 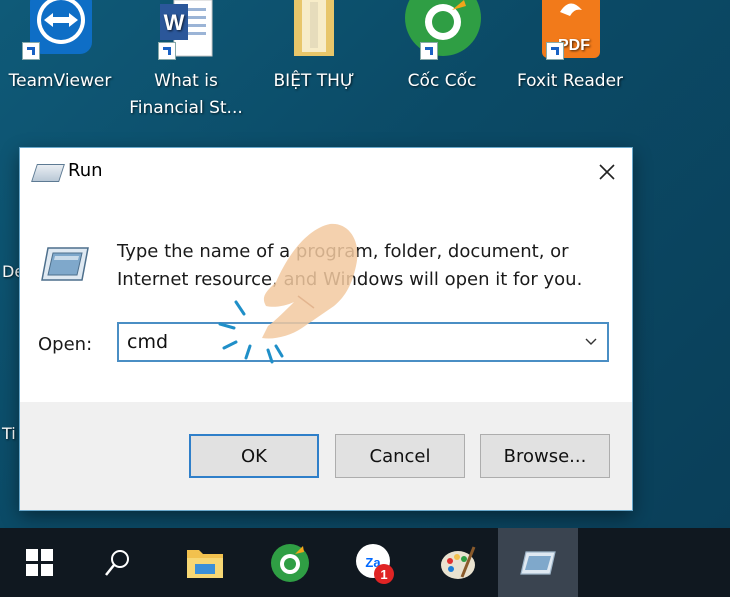 I want to click on taskbar-paint, so click(x=458, y=562).